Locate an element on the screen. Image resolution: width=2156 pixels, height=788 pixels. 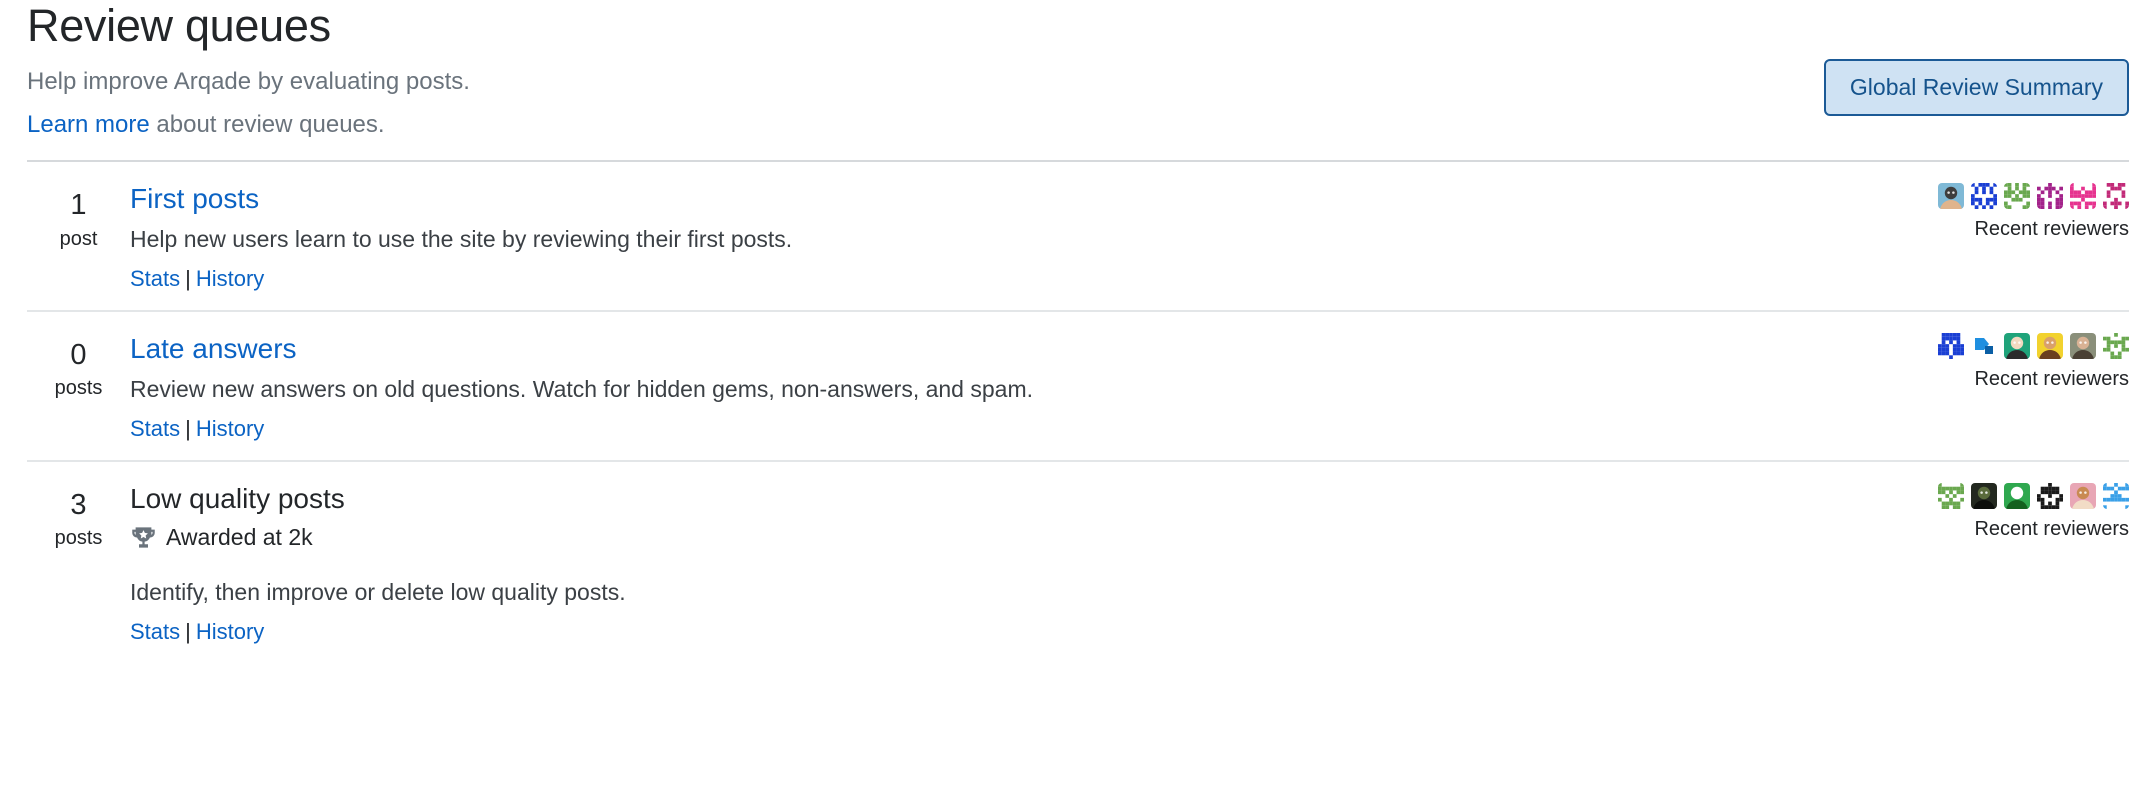
queue-title-link: First posts is located at coordinates (194, 198).